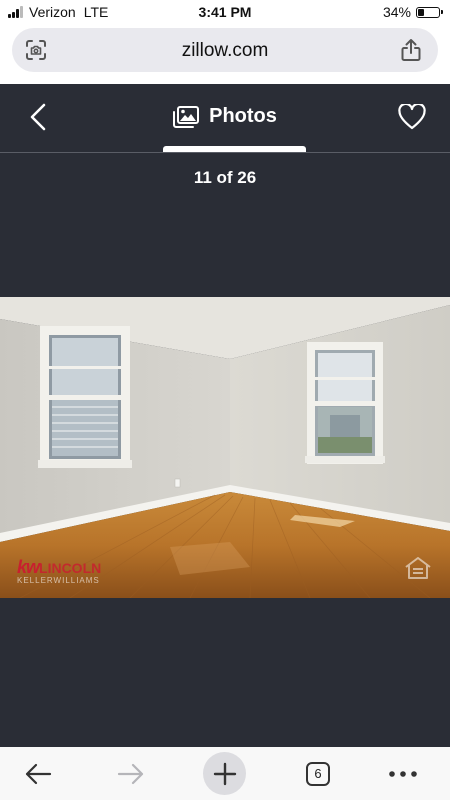 The image size is (450, 800). Describe the element at coordinates (412, 12) in the screenshot. I see `status-right: 34%` at that location.